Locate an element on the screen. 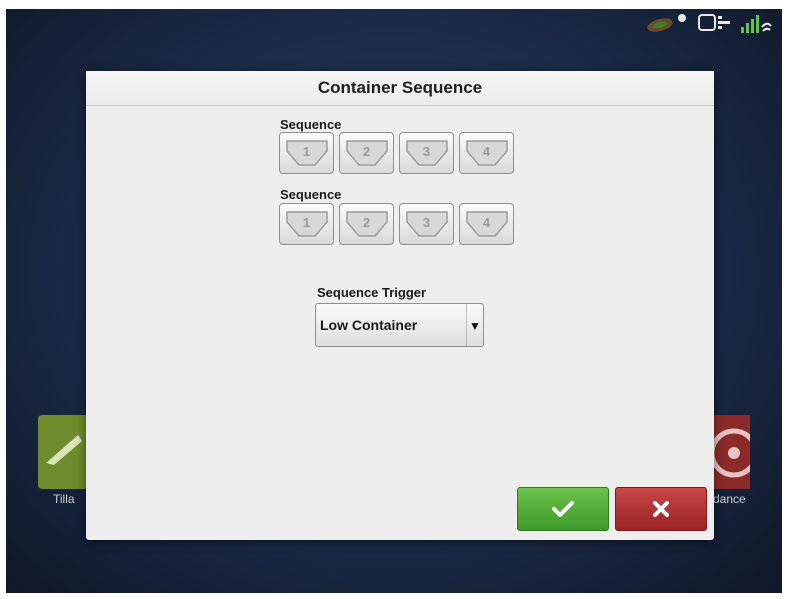 Image resolution: width=788 pixels, height=599 pixels. display-icon is located at coordinates (715, 23).